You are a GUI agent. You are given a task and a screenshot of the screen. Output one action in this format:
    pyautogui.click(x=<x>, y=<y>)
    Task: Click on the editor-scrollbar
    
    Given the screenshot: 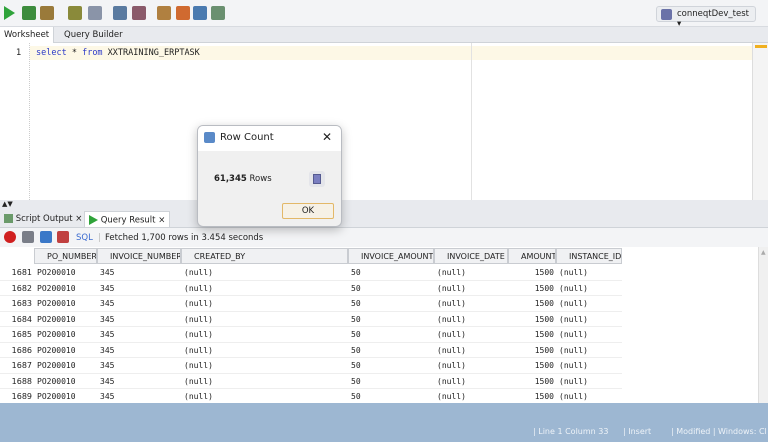 What is the action you would take?
    pyautogui.click(x=760, y=121)
    